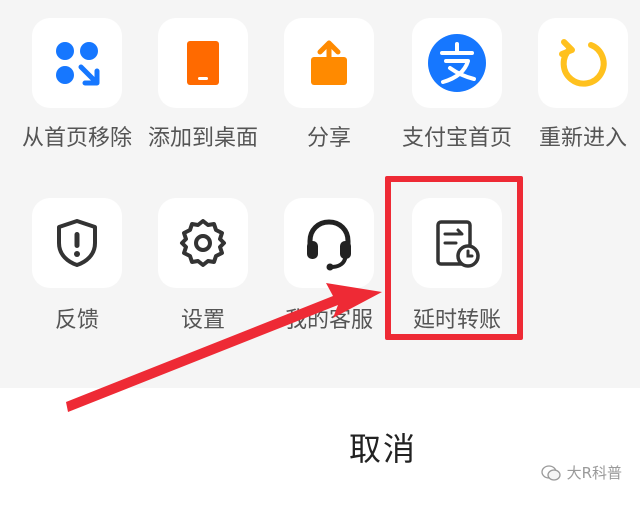 Image resolution: width=640 pixels, height=505 pixels. What do you see at coordinates (594, 473) in the screenshot?
I see `watermark-text: 大R科普` at bounding box center [594, 473].